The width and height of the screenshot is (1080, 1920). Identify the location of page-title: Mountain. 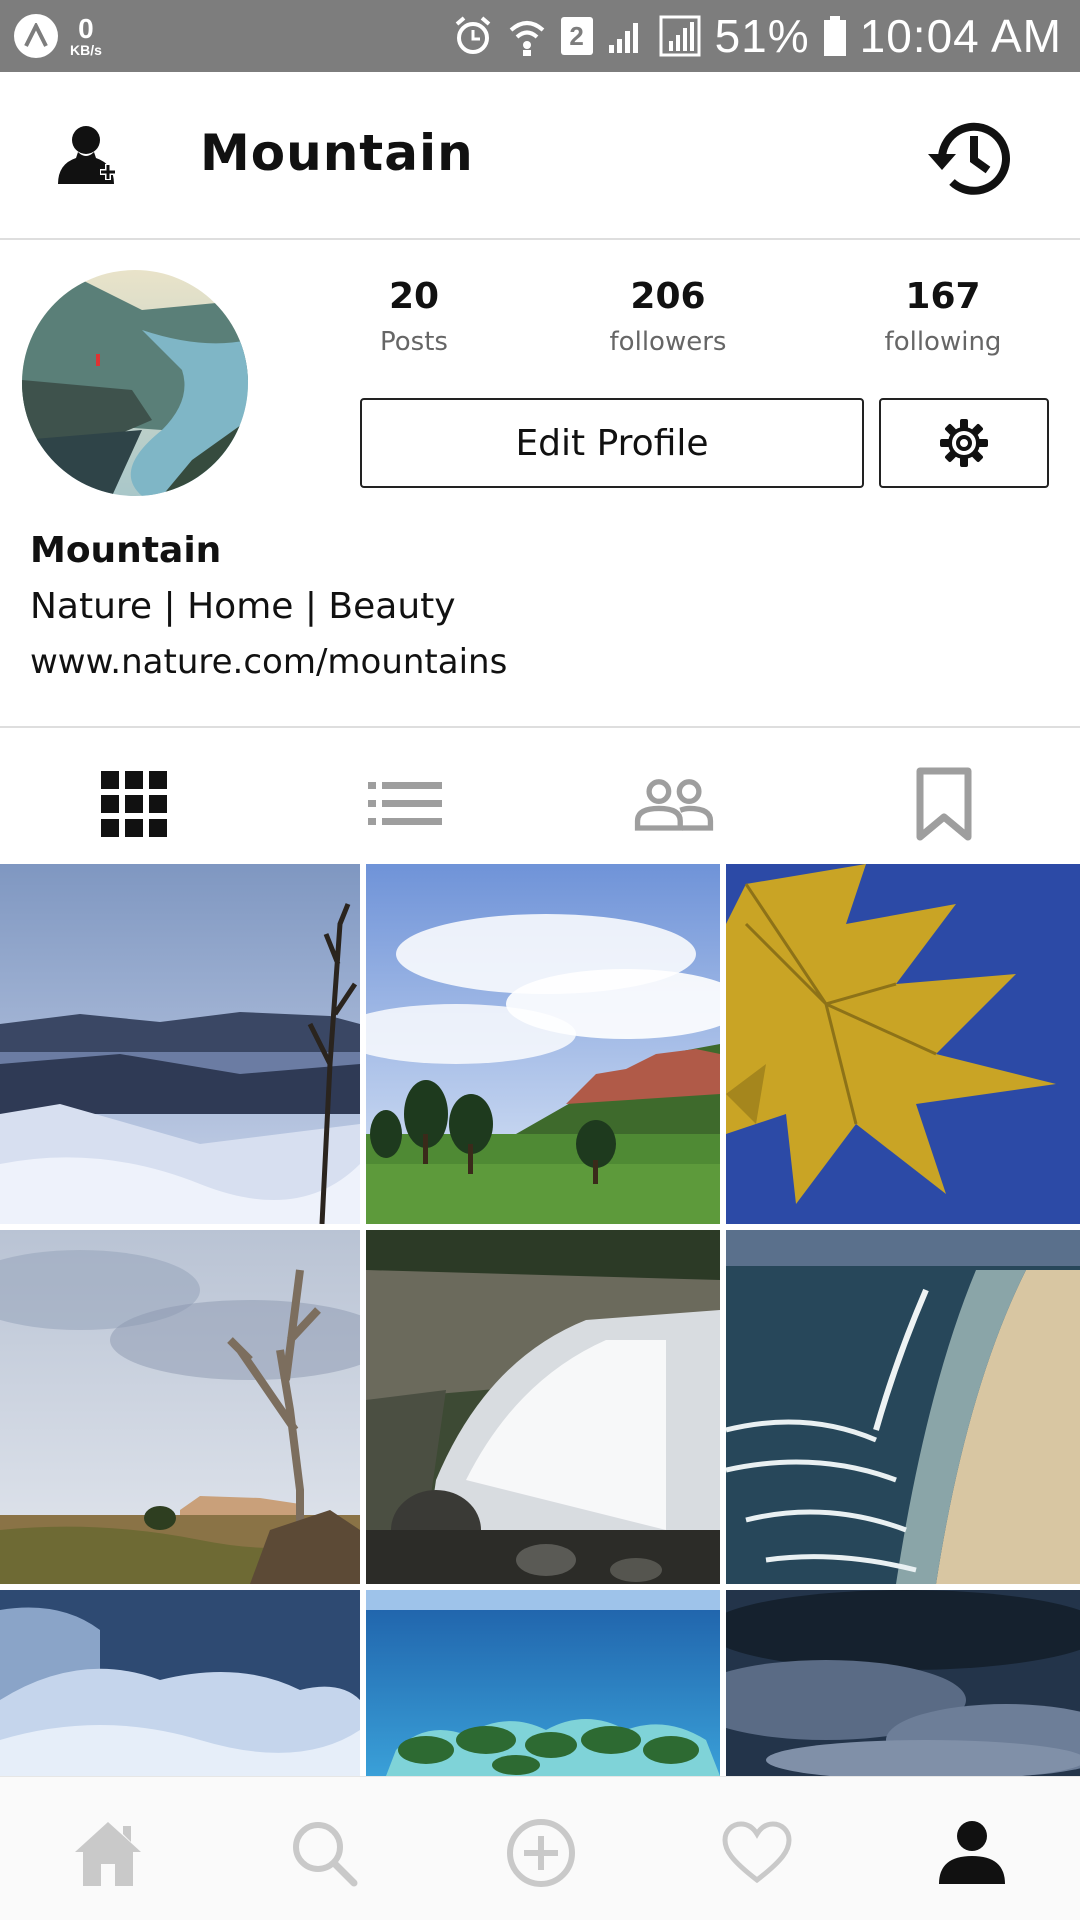
(337, 153).